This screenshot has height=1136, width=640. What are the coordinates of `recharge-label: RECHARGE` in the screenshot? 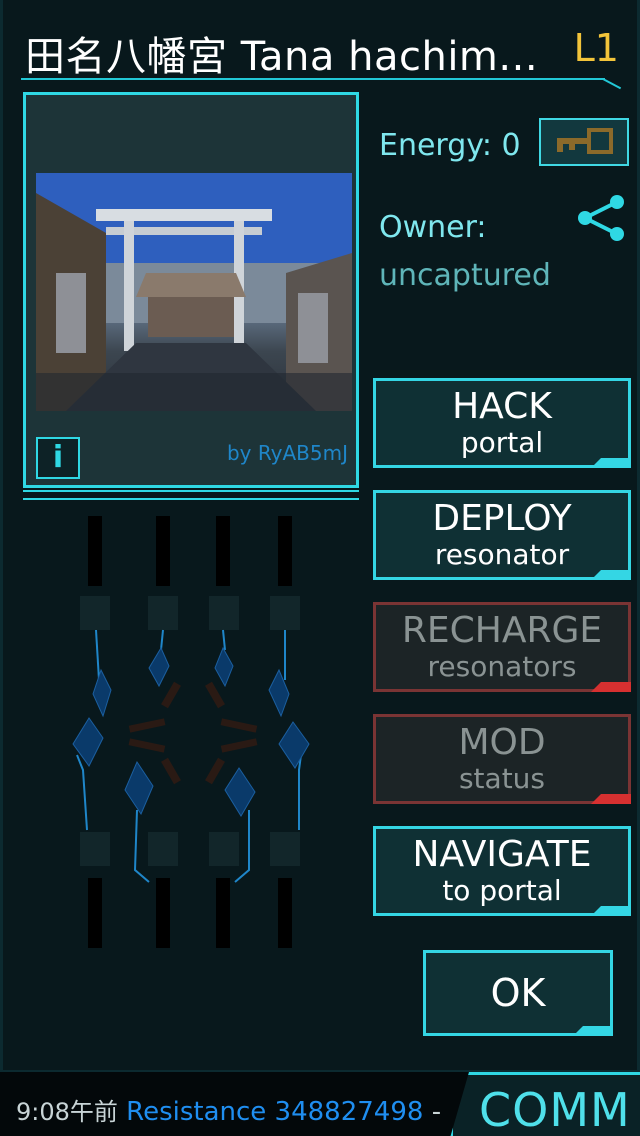 It's located at (502, 630).